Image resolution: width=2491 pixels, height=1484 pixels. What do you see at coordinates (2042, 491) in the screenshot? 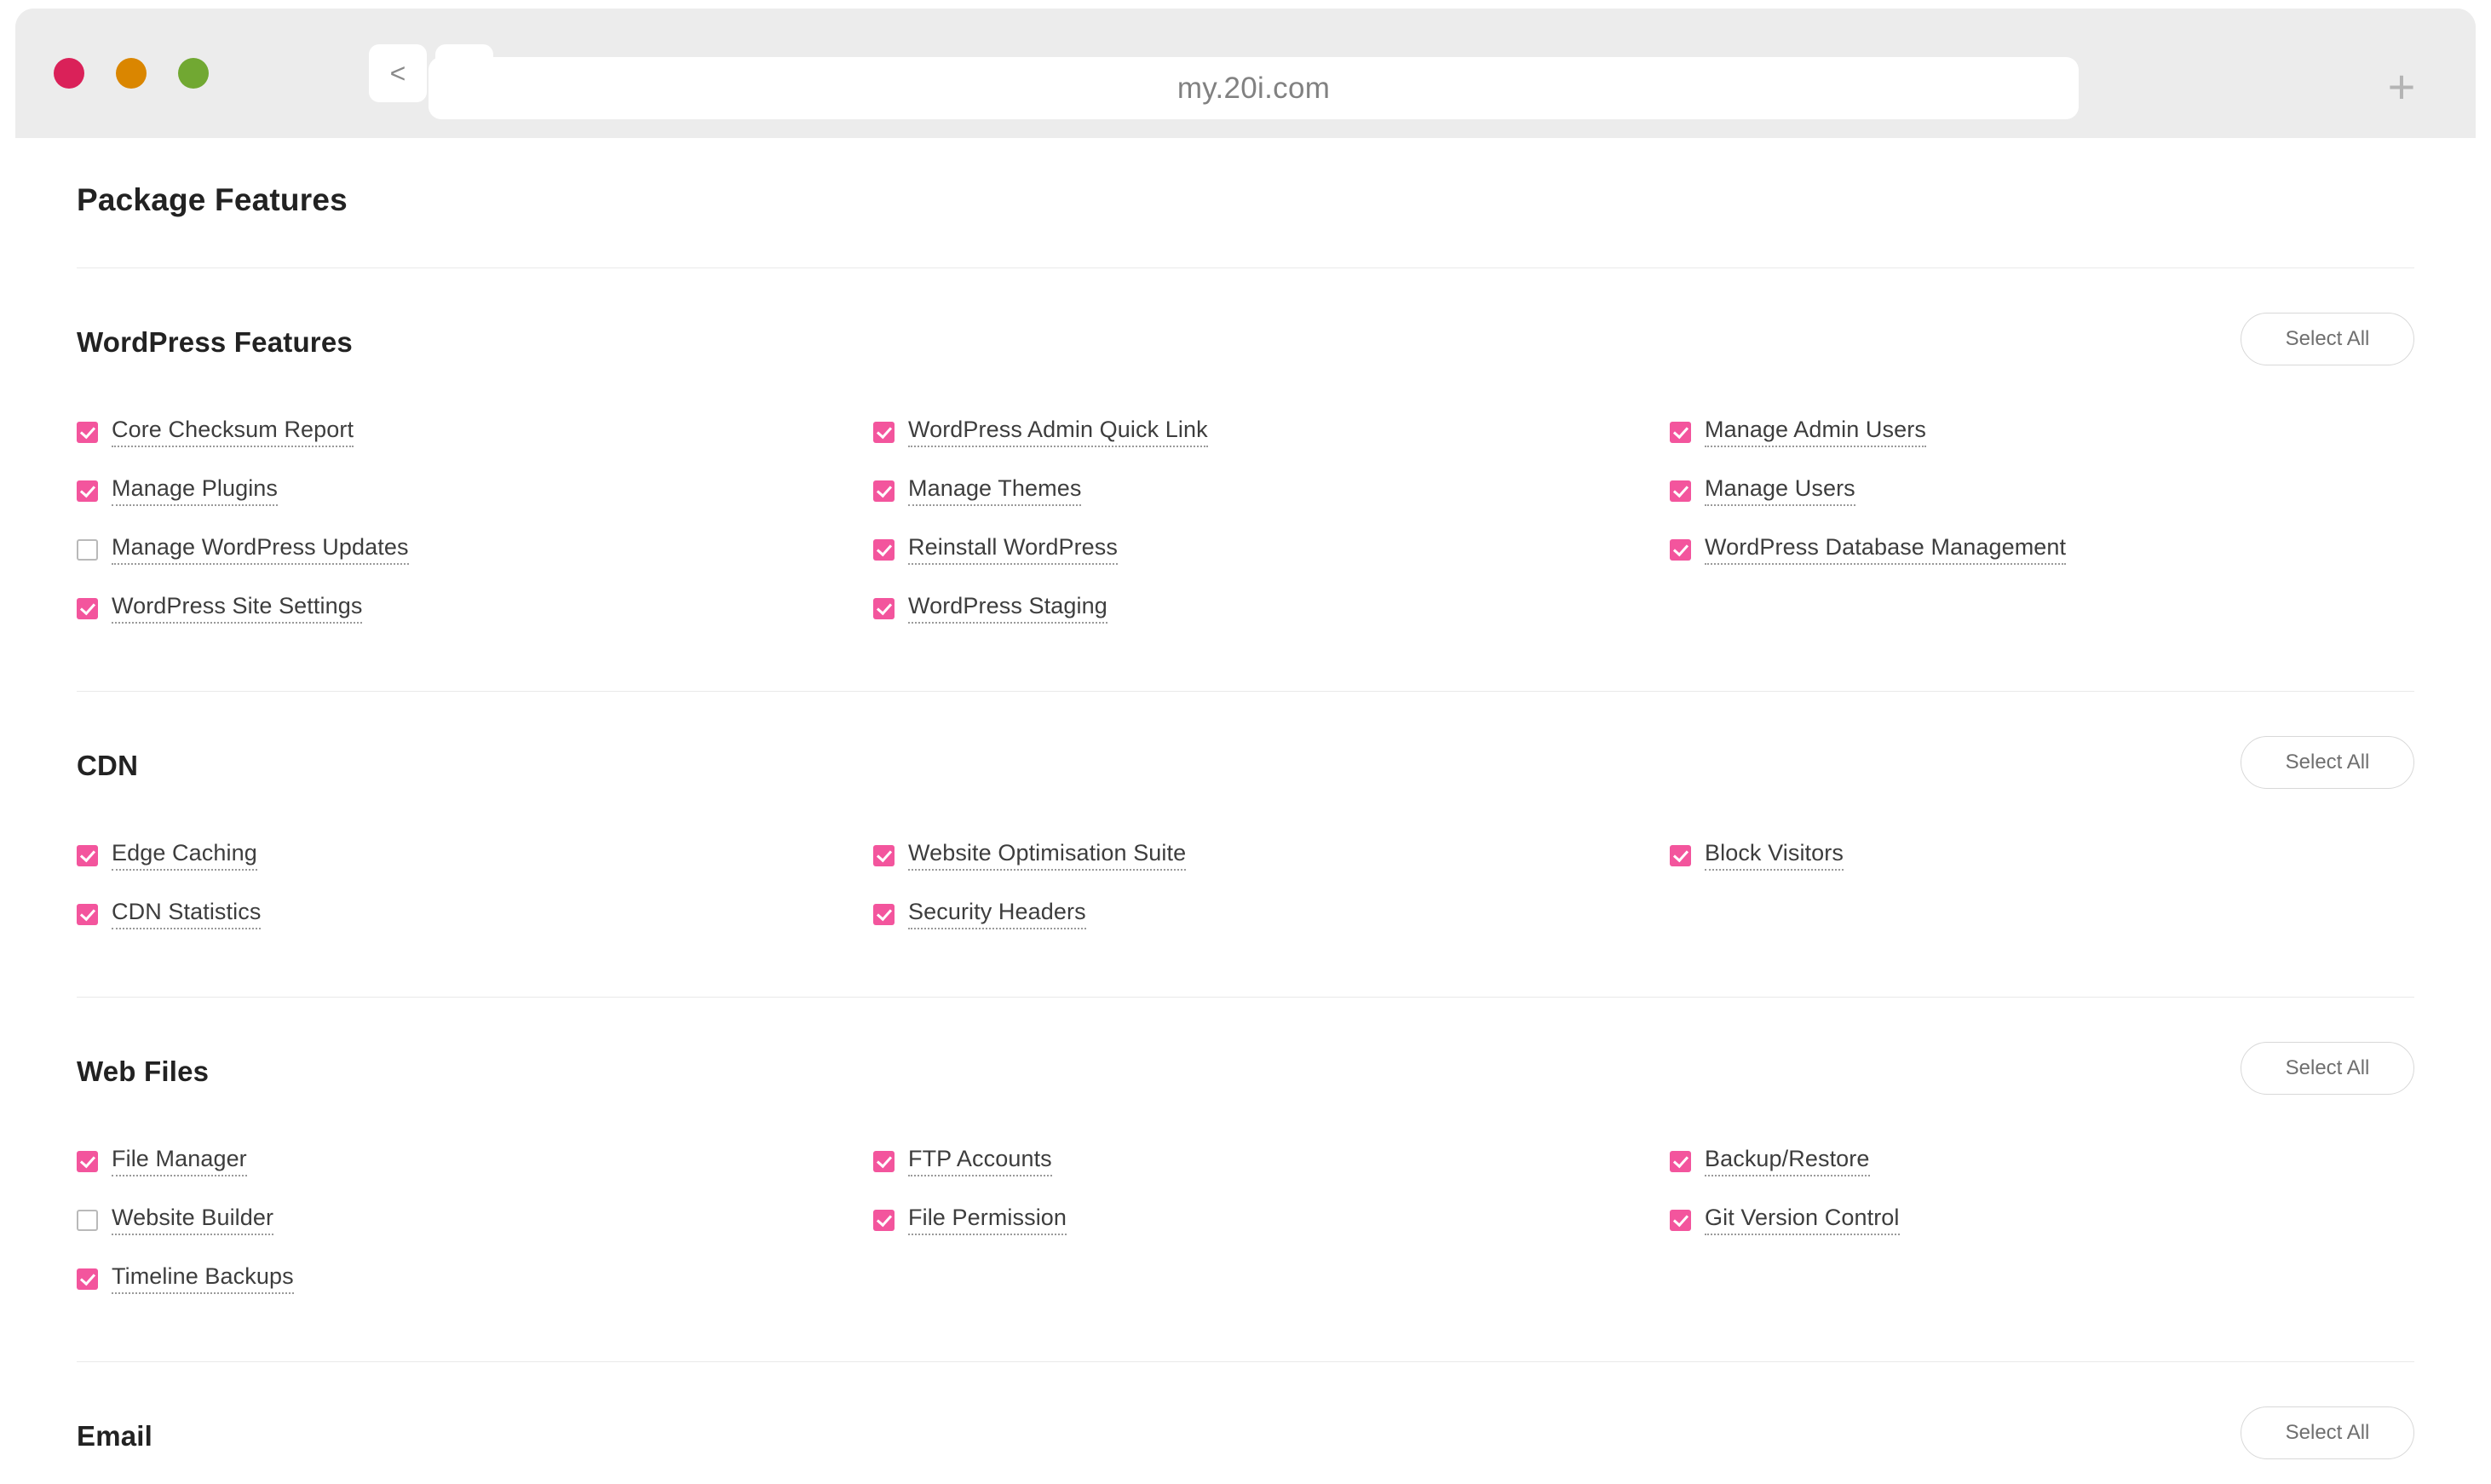
I see `feature-checkbox-item: Manage Users` at bounding box center [2042, 491].